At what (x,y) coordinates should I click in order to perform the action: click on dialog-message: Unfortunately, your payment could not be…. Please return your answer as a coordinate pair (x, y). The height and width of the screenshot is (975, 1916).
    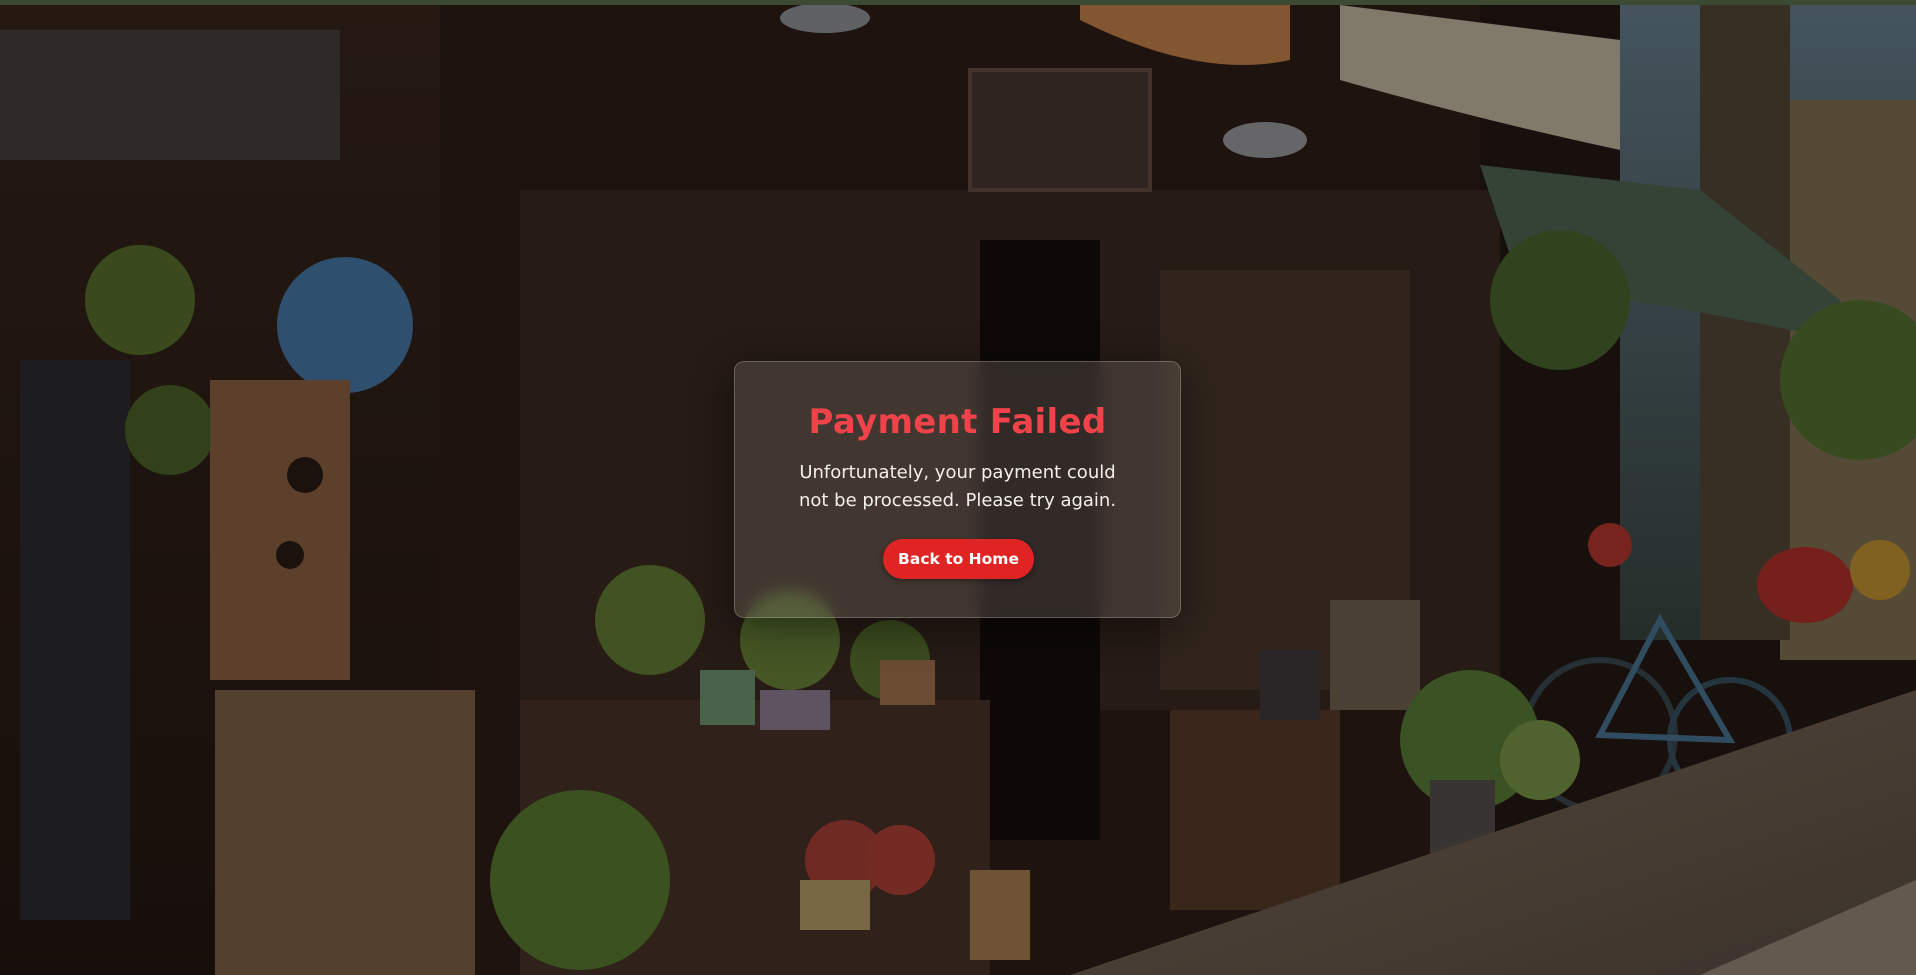
    Looking at the image, I should click on (957, 486).